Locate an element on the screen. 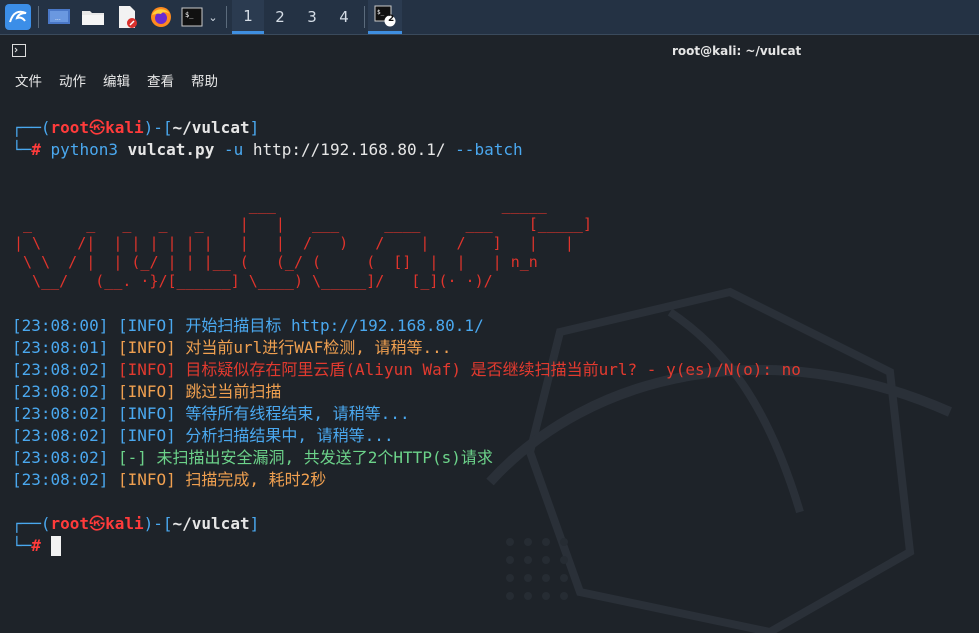 This screenshot has width=979, height=633. terminal-icon: $_ is located at coordinates (192, 17).